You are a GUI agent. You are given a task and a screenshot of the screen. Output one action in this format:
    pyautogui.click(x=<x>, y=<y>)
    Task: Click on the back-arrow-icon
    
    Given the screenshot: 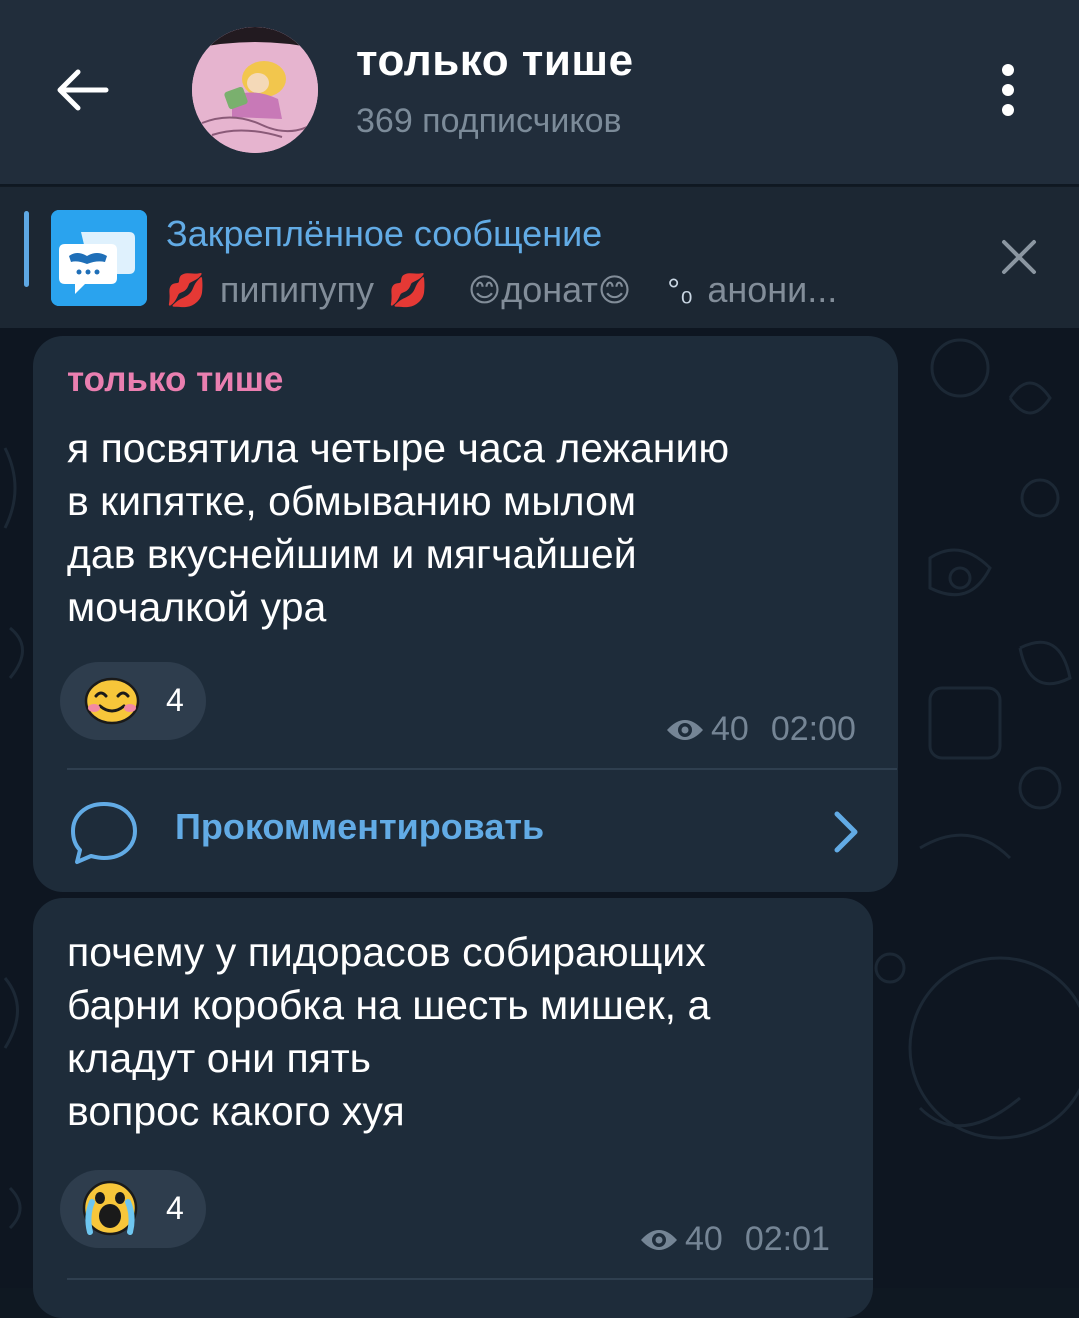 What is the action you would take?
    pyautogui.click(x=82, y=90)
    